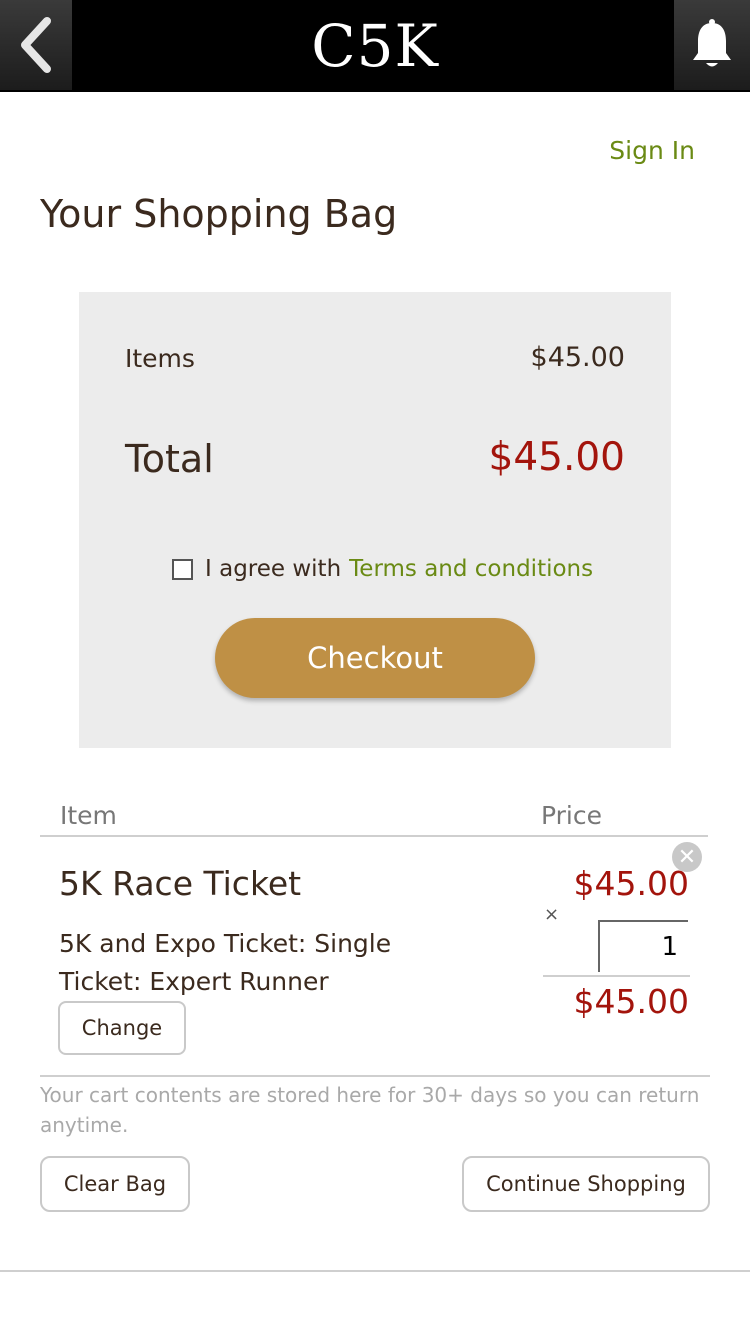  What do you see at coordinates (571, 815) in the screenshot?
I see `column-header-price: Price` at bounding box center [571, 815].